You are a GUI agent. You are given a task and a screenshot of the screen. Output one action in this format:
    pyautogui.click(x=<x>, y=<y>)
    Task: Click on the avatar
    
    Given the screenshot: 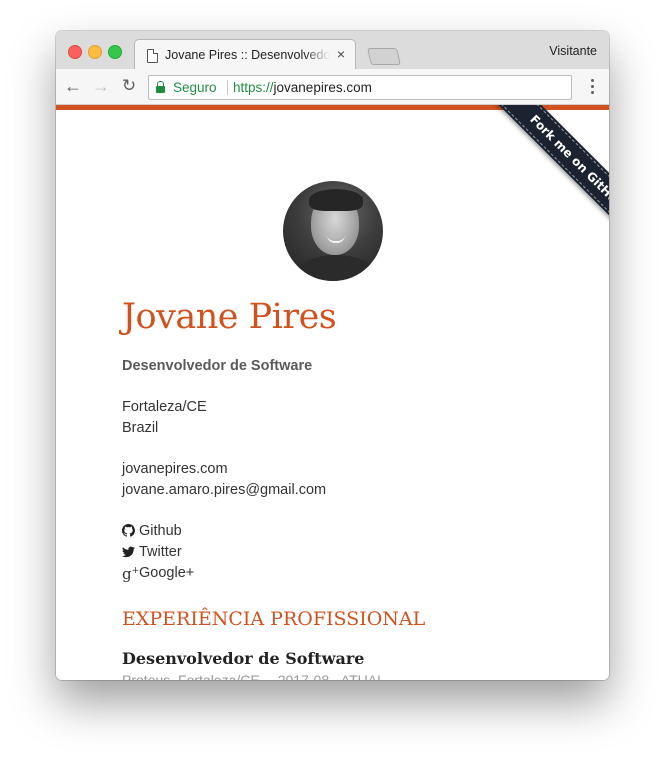 What is the action you would take?
    pyautogui.click(x=333, y=231)
    